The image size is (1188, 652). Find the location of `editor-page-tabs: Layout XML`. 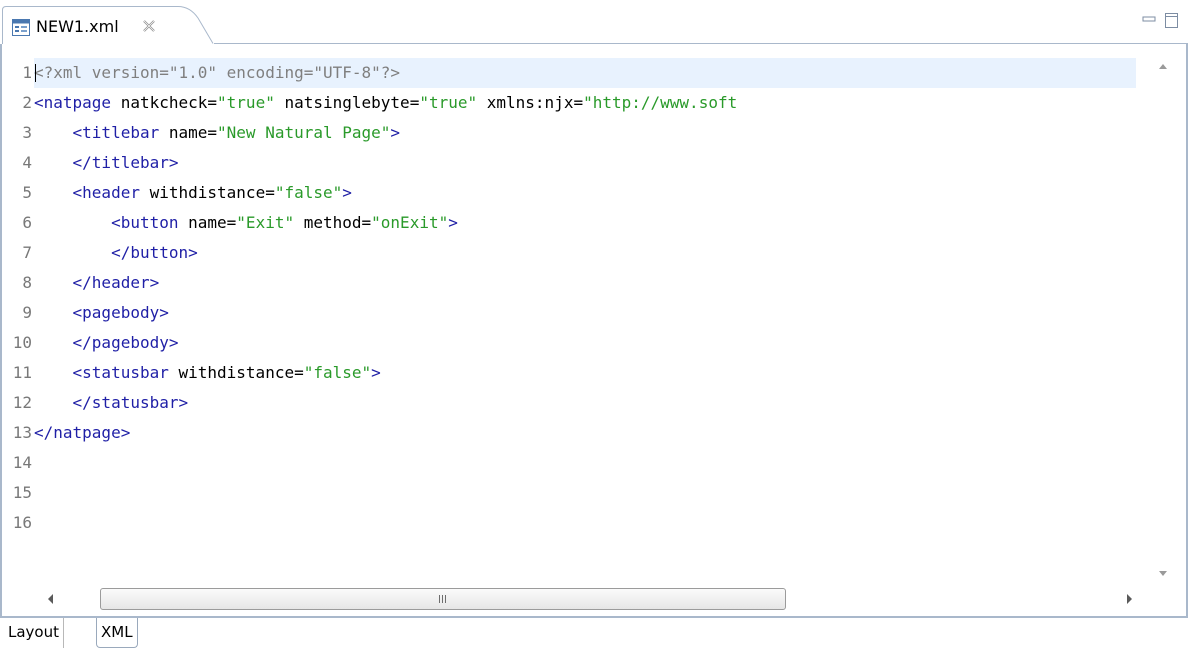

editor-page-tabs: Layout XML is located at coordinates (594, 635).